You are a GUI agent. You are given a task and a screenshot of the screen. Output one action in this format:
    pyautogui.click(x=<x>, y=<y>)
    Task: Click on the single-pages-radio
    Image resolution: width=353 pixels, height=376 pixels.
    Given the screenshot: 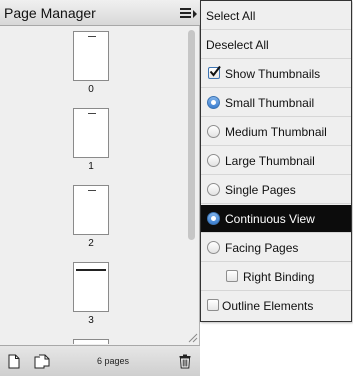 What is the action you would take?
    pyautogui.click(x=213, y=189)
    